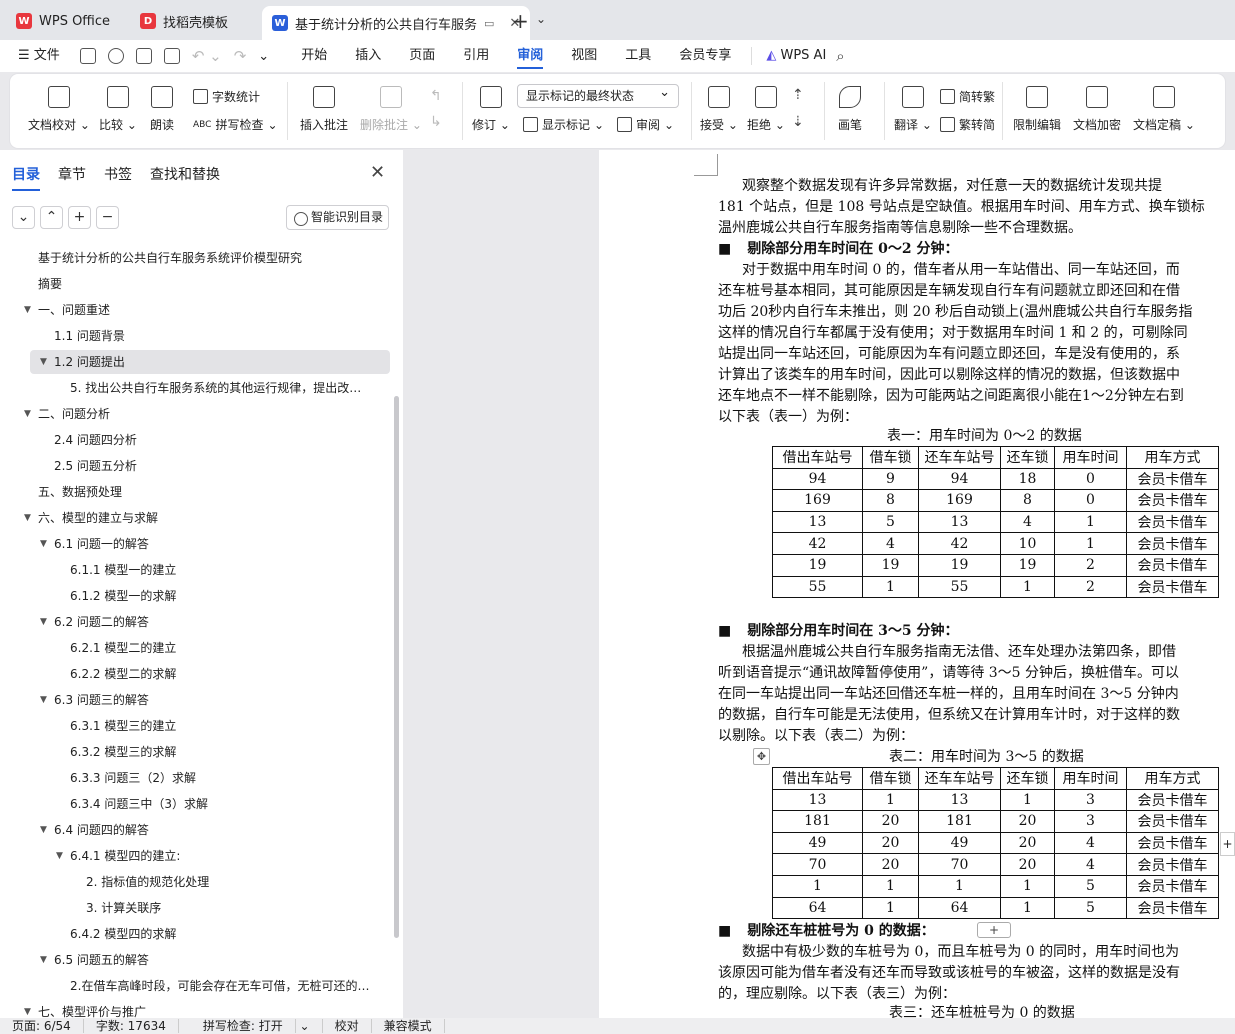 The height and width of the screenshot is (1034, 1235). Describe the element at coordinates (368, 56) in the screenshot. I see `menu-insert: 插入` at that location.